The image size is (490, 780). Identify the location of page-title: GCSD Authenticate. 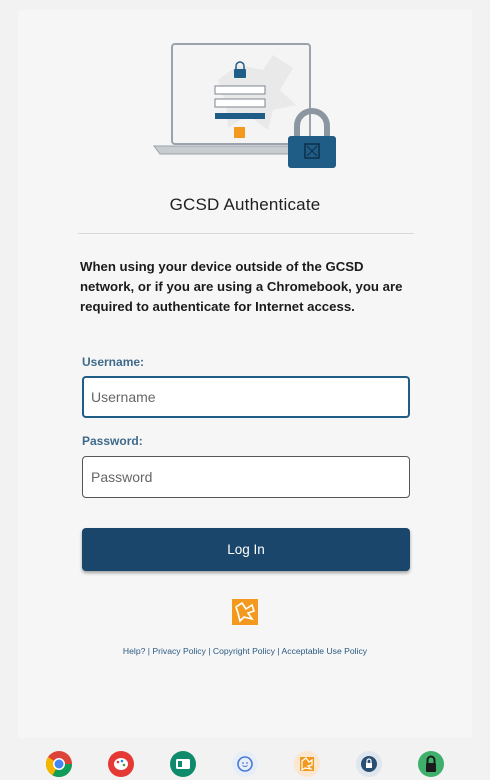
(245, 204).